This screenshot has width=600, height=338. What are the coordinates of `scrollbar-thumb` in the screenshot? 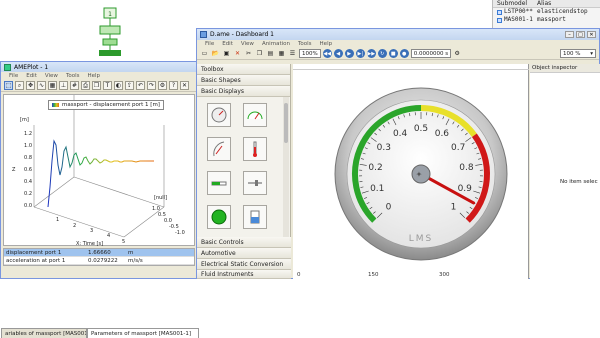 It's located at (286, 123).